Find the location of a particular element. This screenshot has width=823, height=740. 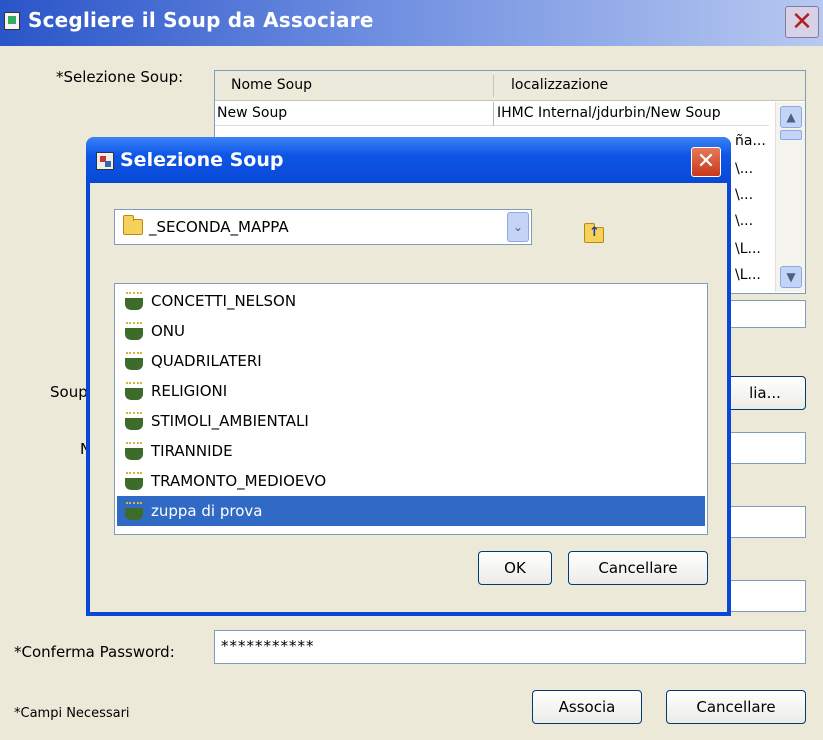

list-item: ONU is located at coordinates (411, 331).